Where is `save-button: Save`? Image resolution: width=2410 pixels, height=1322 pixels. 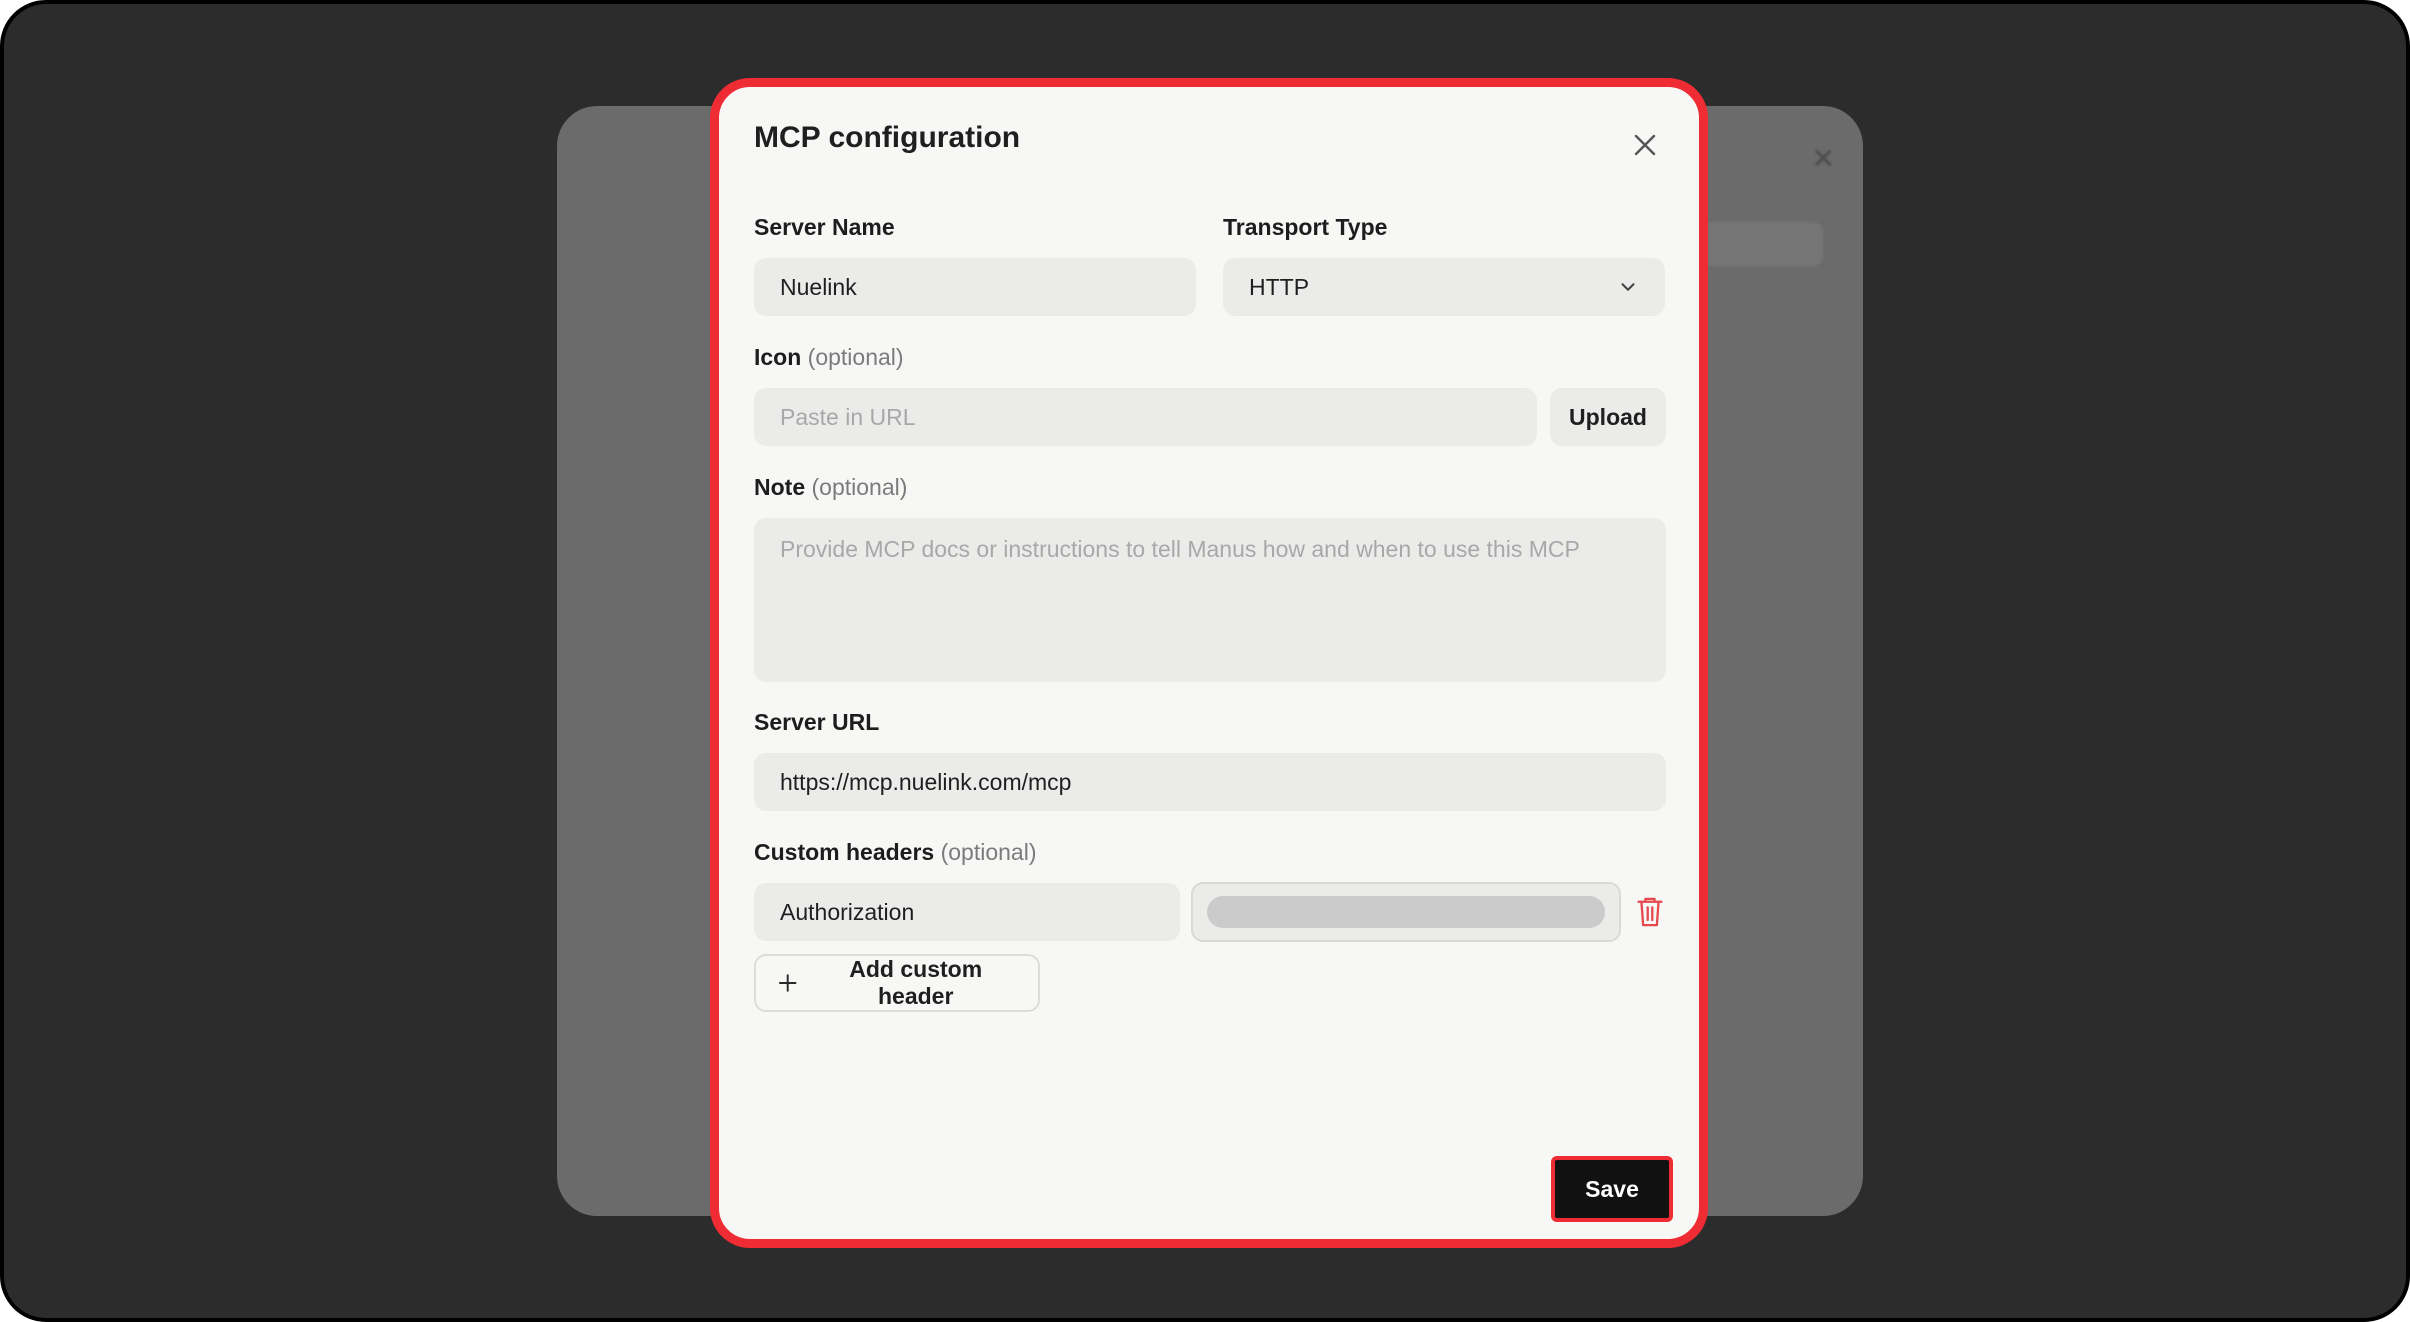
save-button: Save is located at coordinates (1612, 1189).